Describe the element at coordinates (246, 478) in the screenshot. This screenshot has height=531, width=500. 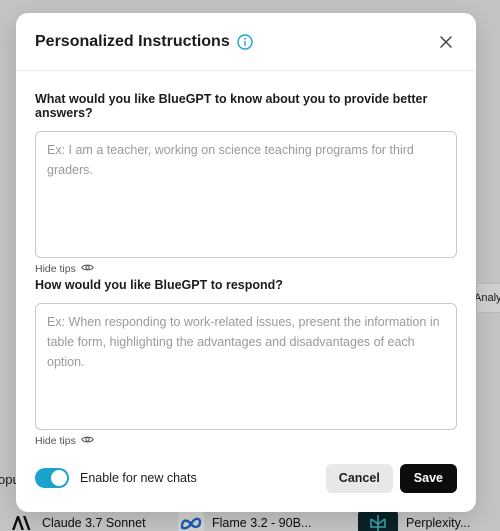
I see `dialog-footer: Enable for new chats Cancel Save` at that location.